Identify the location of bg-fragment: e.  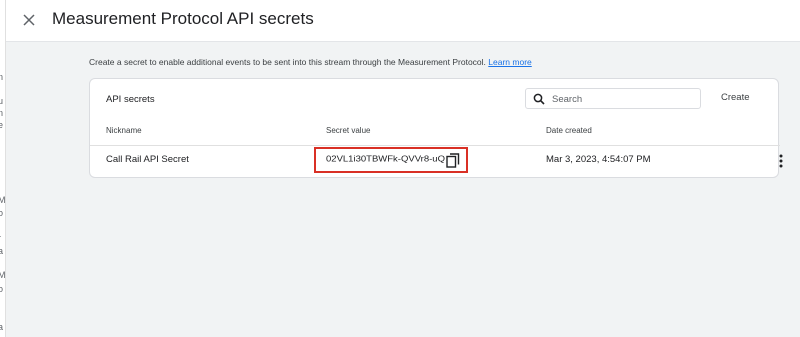
(1, 125).